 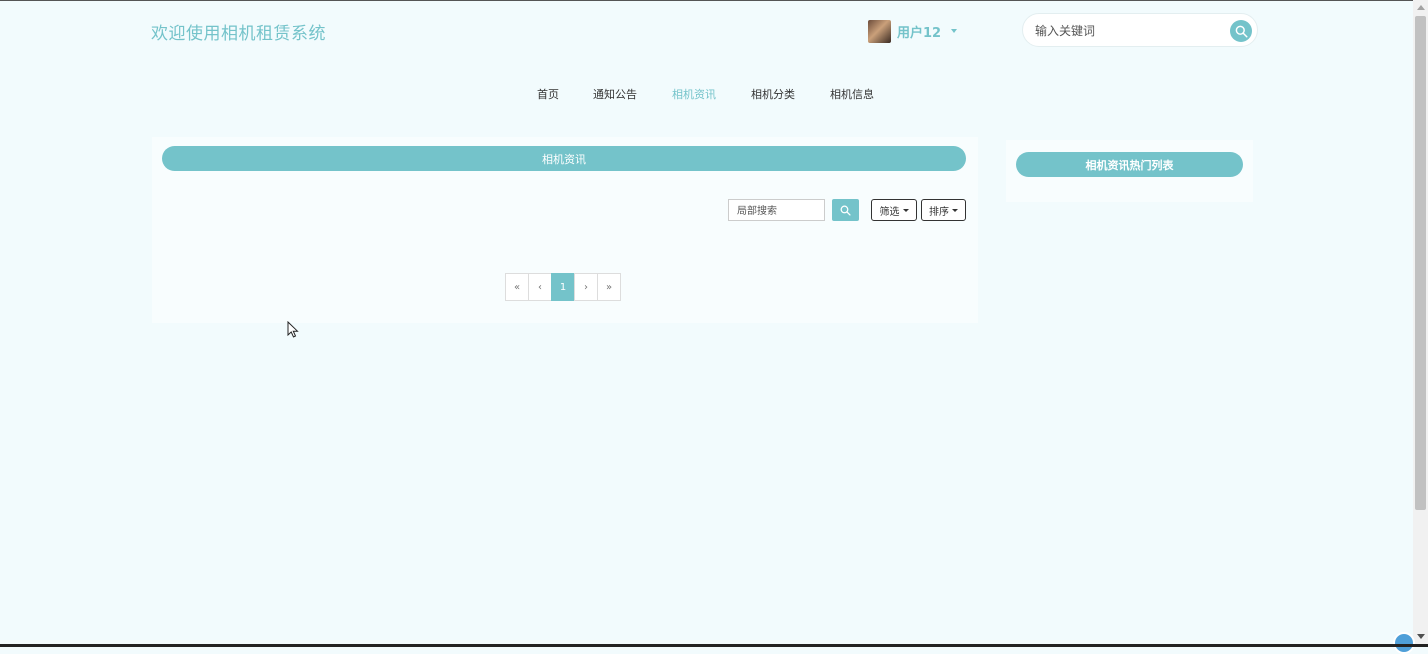 What do you see at coordinates (889, 212) in the screenshot?
I see `filter-label: 筛选` at bounding box center [889, 212].